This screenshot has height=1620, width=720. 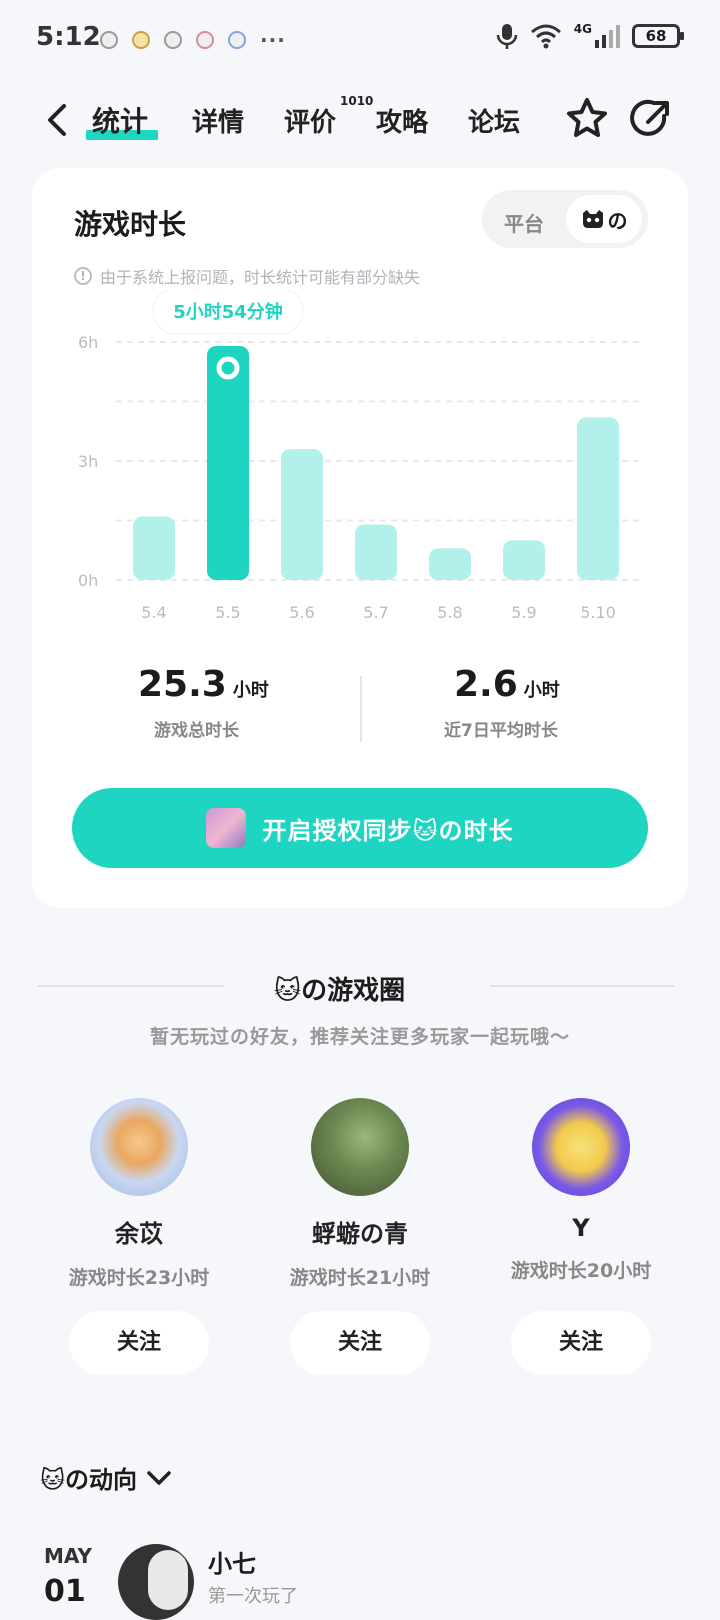 I want to click on dynamics-title: 🐱の动向, so click(x=89, y=1480).